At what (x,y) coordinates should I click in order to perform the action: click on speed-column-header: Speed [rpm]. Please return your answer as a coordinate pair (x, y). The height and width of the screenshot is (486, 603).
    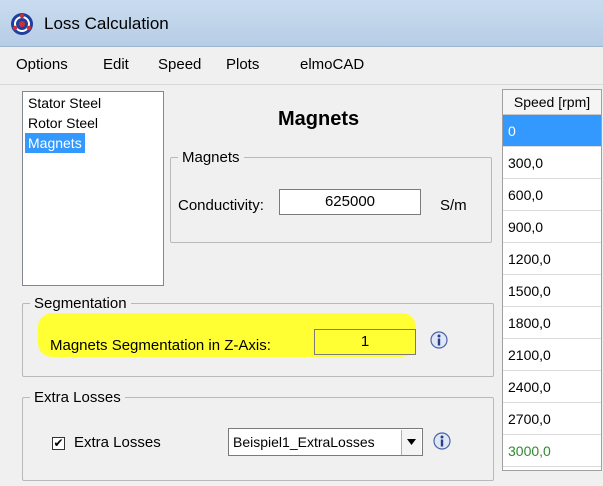
    Looking at the image, I should click on (552, 102).